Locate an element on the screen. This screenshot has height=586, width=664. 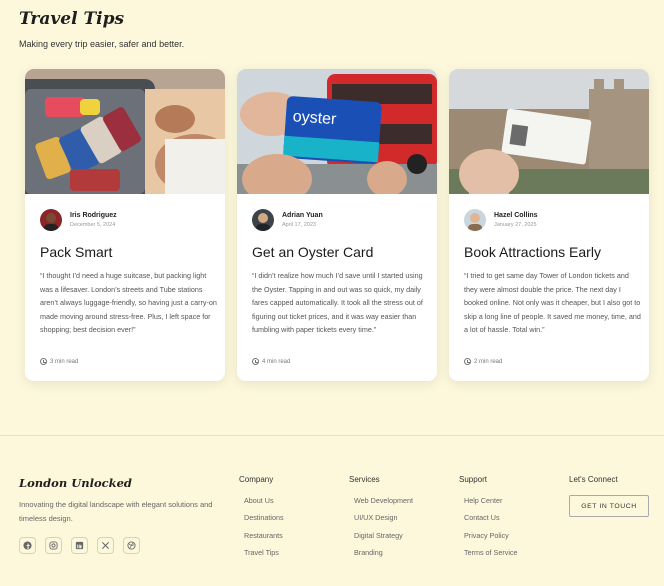
author-name: Hazel Collins is located at coordinates (516, 215).